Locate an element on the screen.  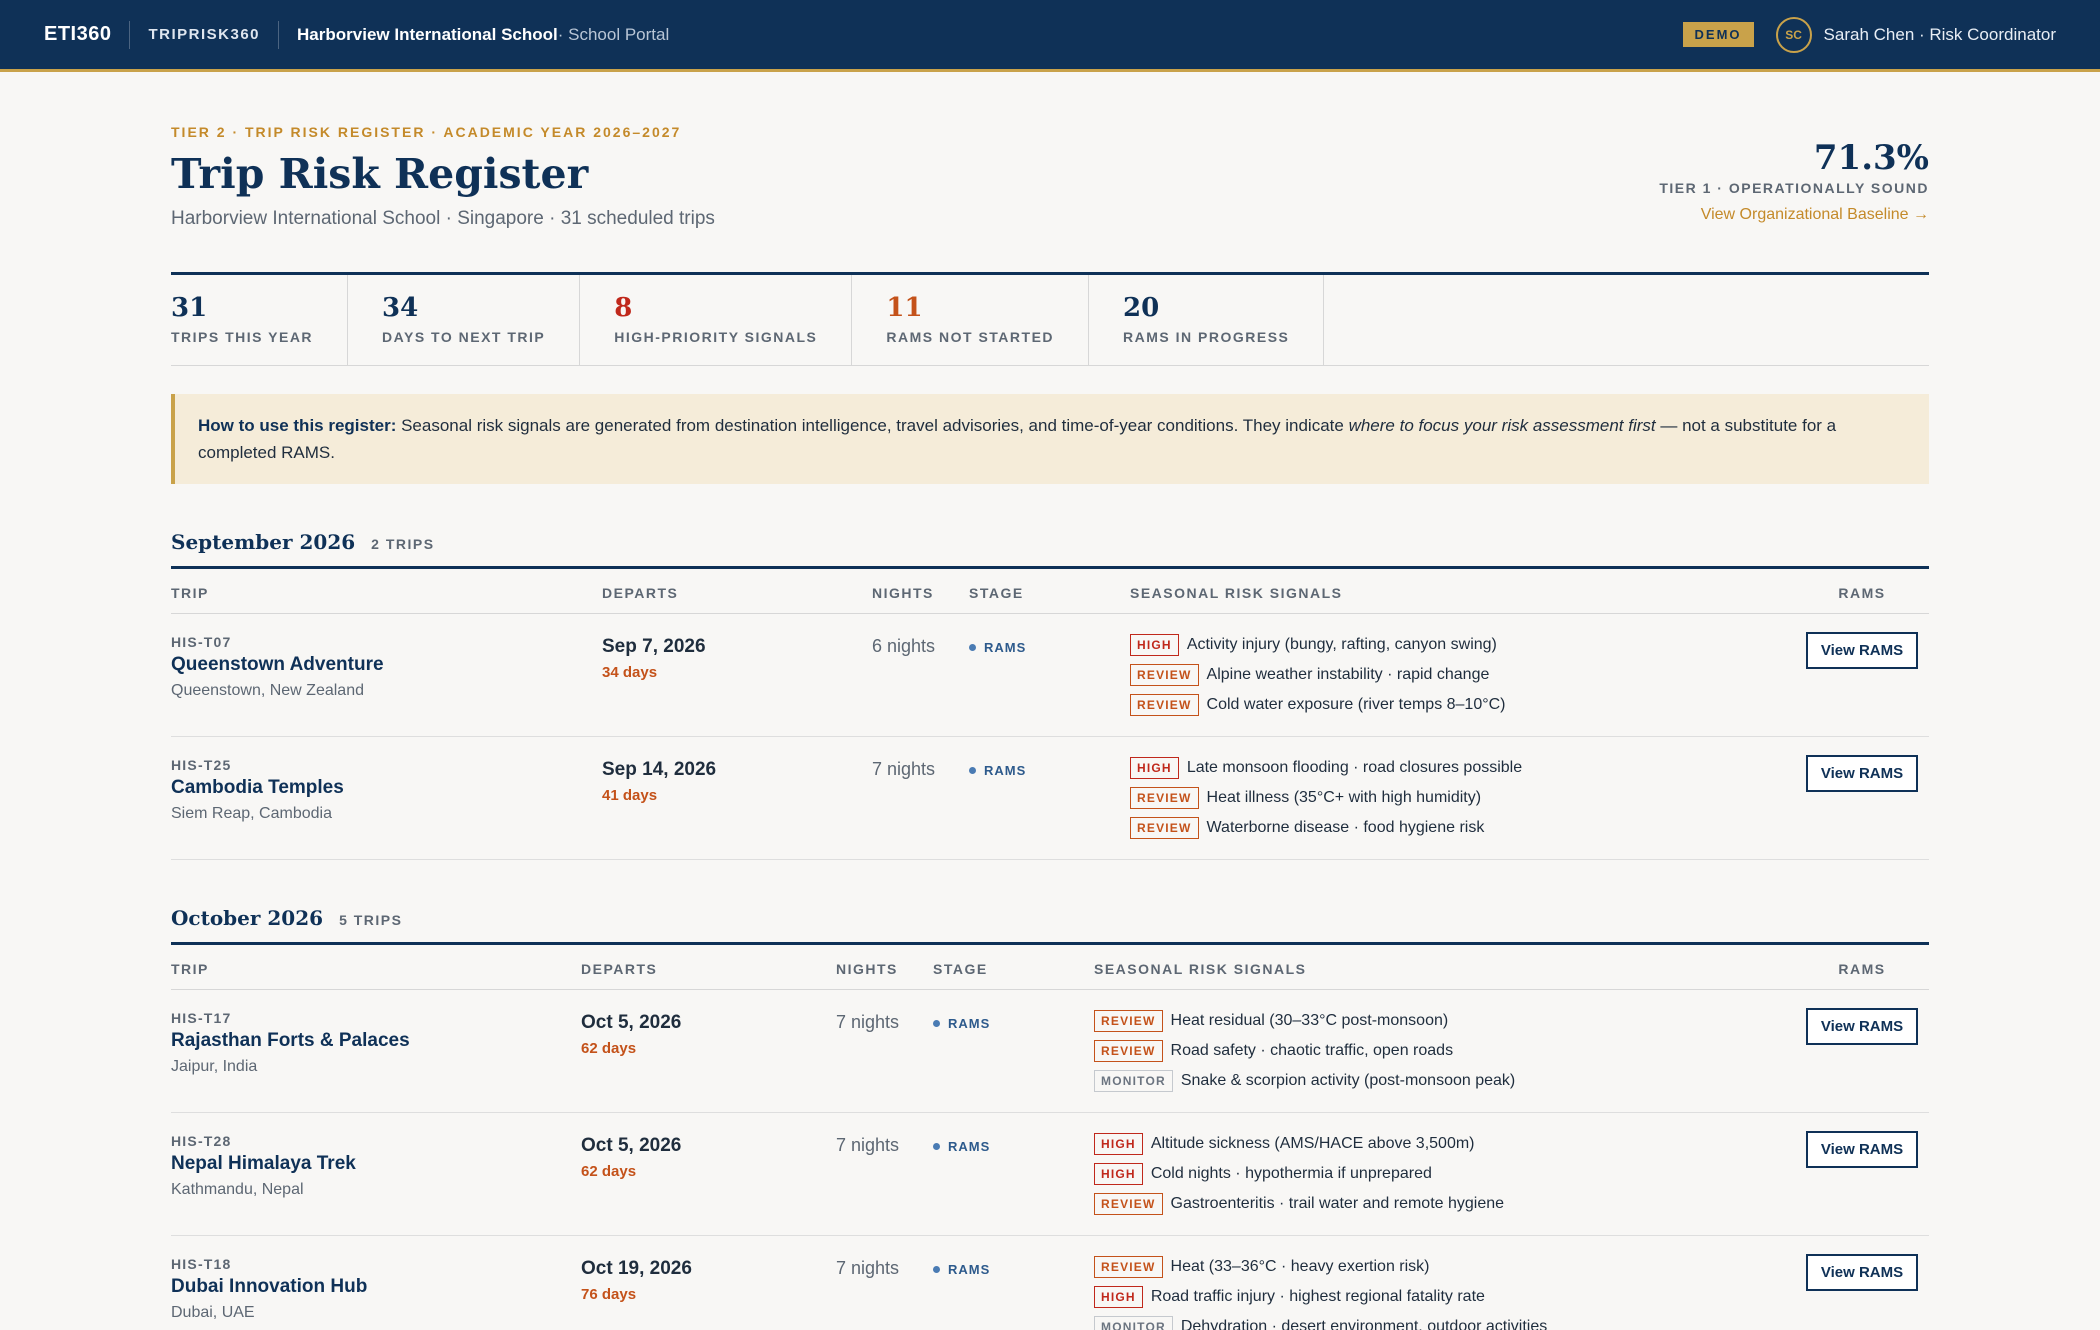
trip-name: Nepal Himalaya Trek is located at coordinates (376, 1164).